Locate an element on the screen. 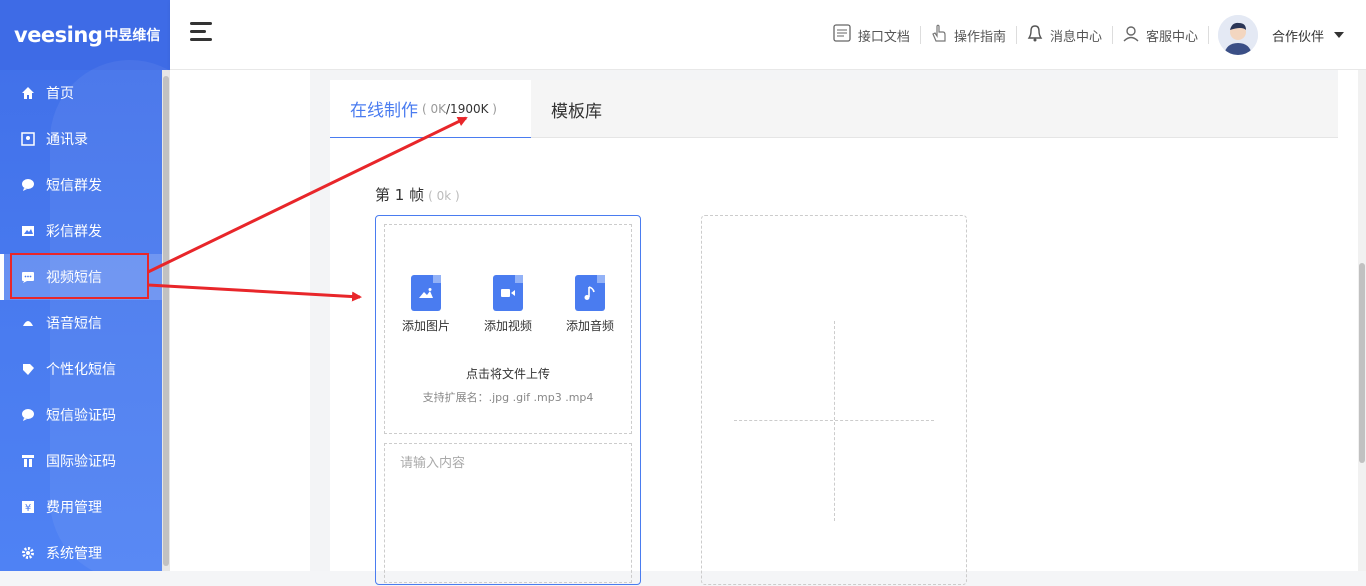 The image size is (1366, 586). api-docs-label: 接口文档 is located at coordinates (883, 37).